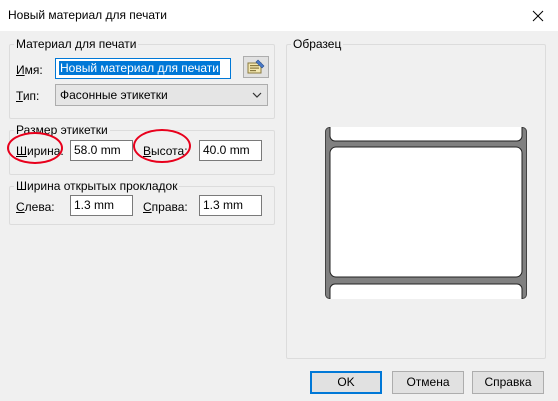  Describe the element at coordinates (20, 207) in the screenshot. I see `liner-left-label-mnemonic: С` at that location.